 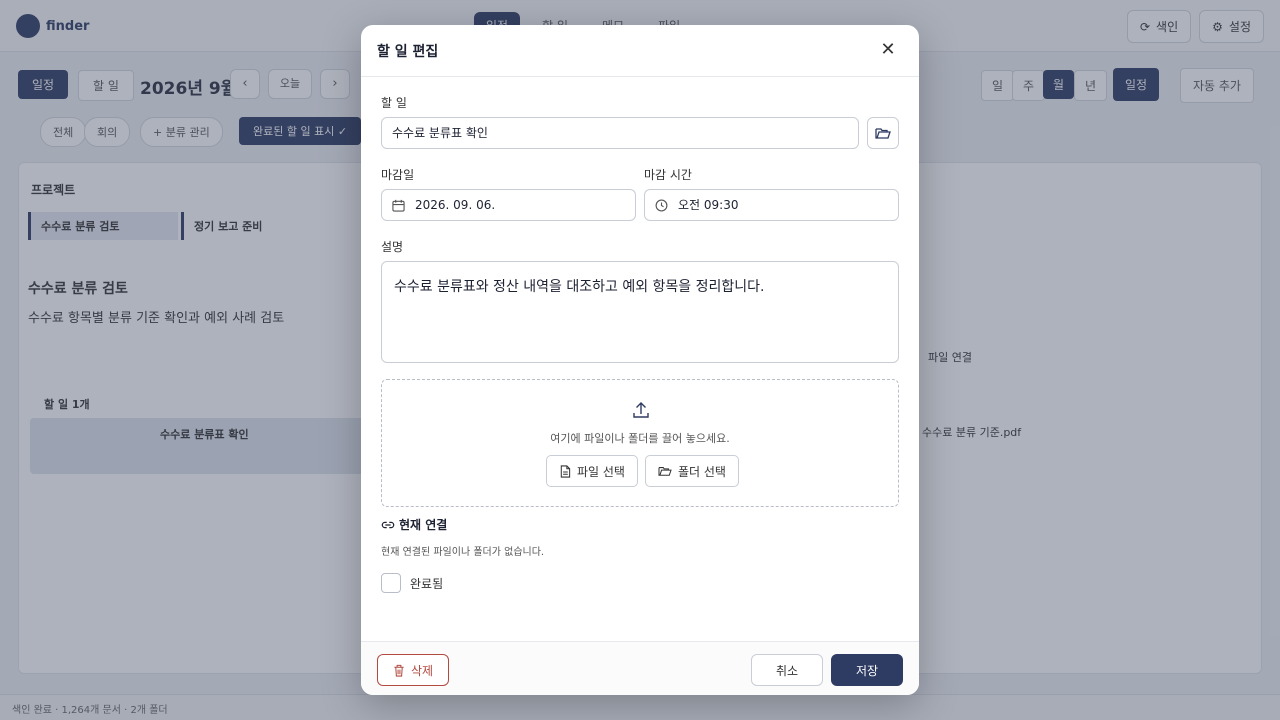 I want to click on link-icon, so click(x=388, y=524).